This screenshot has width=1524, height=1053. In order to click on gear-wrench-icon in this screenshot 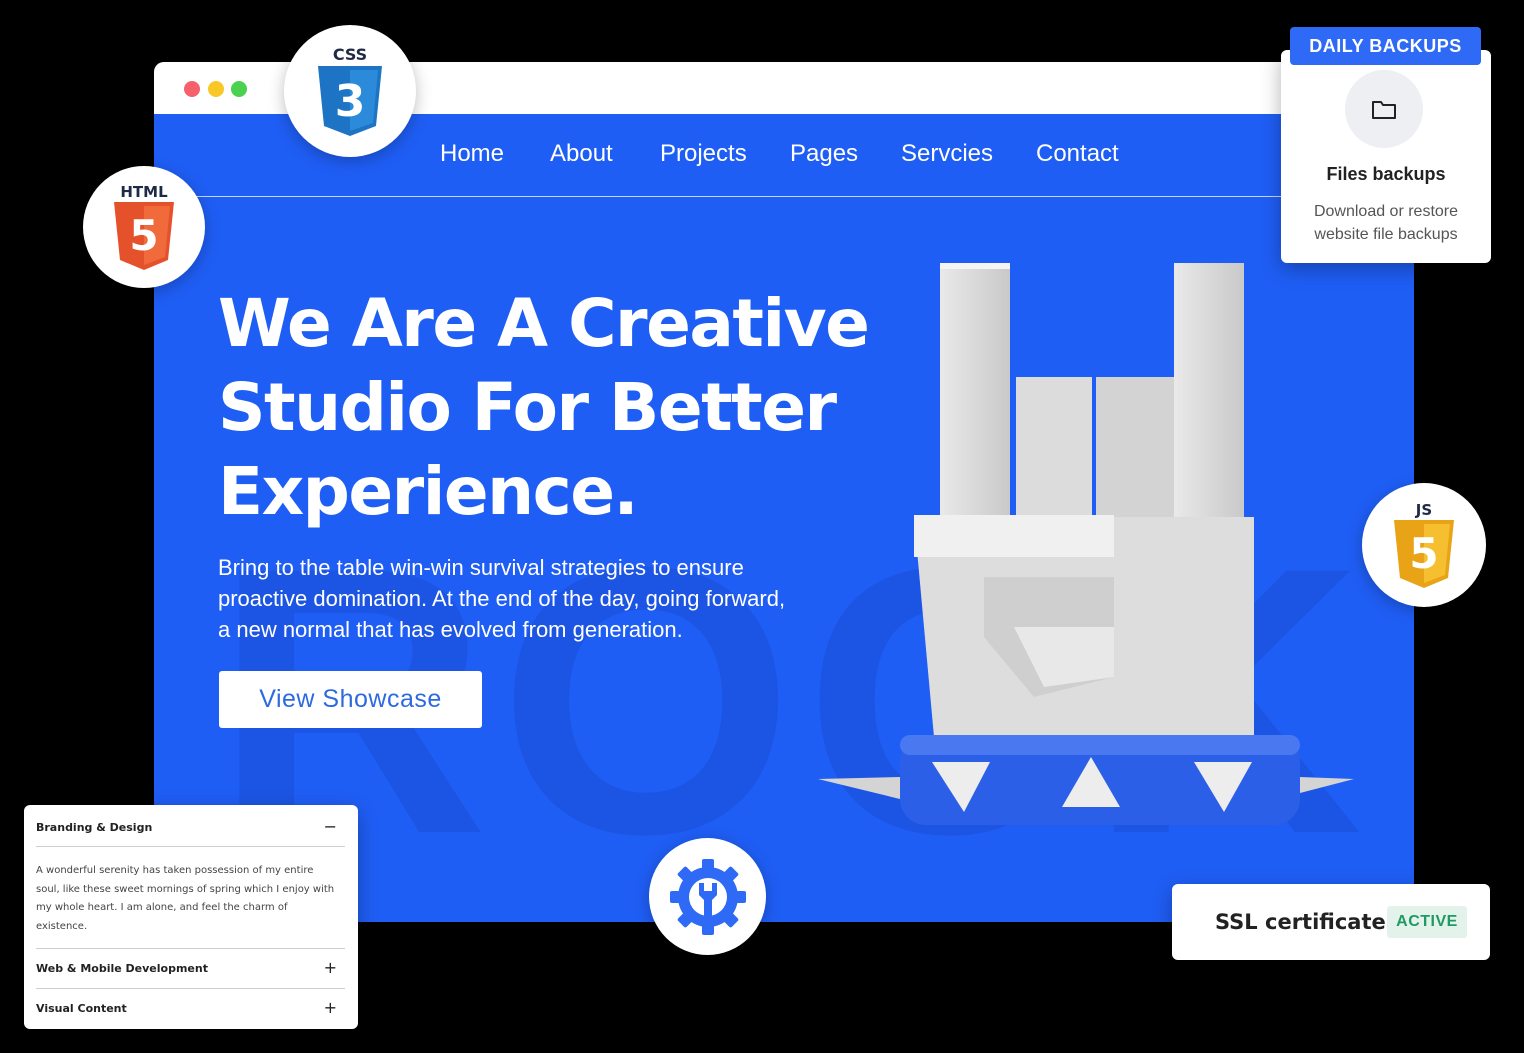, I will do `click(707, 896)`.